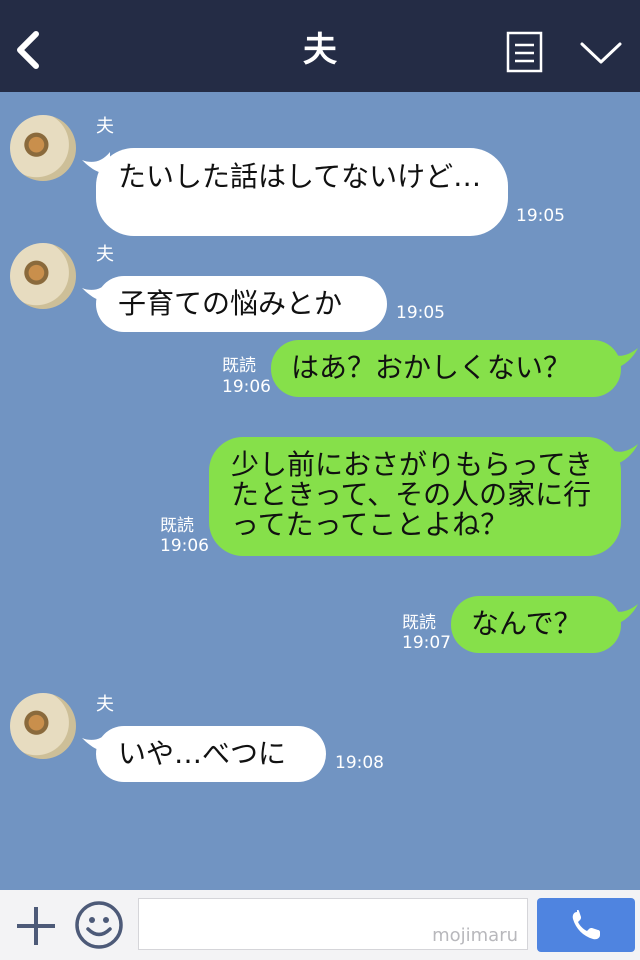 The width and height of the screenshot is (640, 960). What do you see at coordinates (241, 304) in the screenshot?
I see `message-bubble: 子育ての悩みとか` at bounding box center [241, 304].